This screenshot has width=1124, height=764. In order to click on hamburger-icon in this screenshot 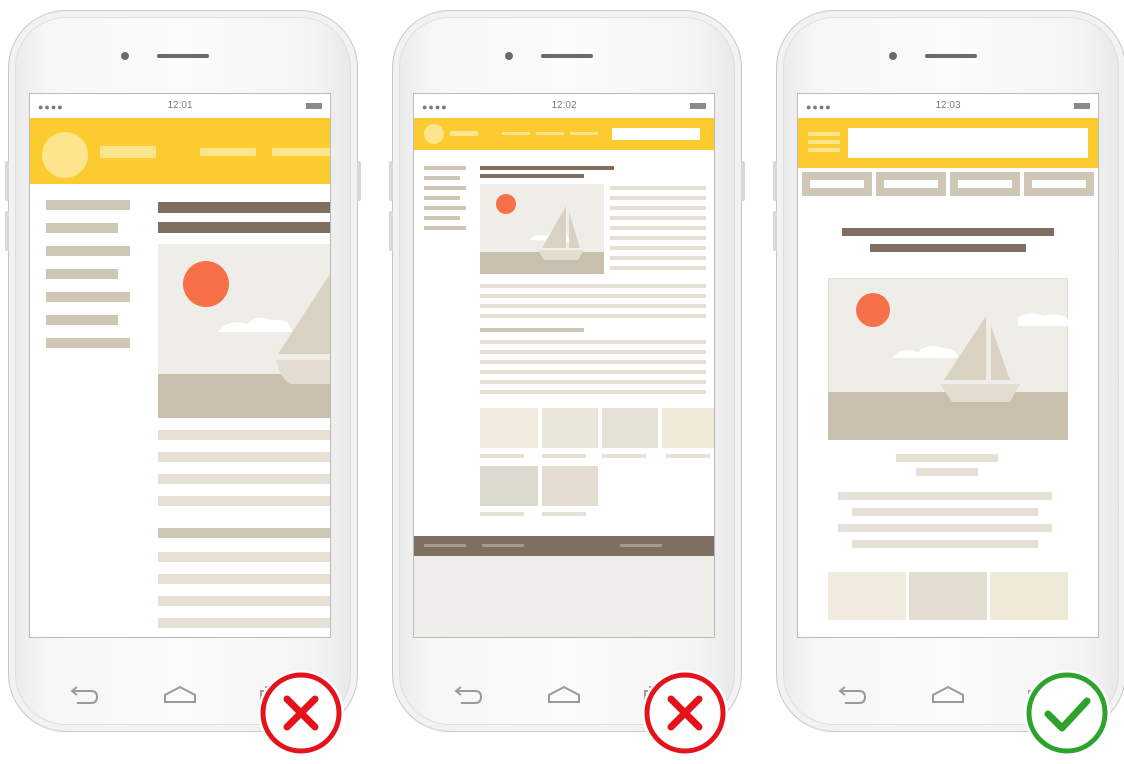, I will do `click(824, 134)`.